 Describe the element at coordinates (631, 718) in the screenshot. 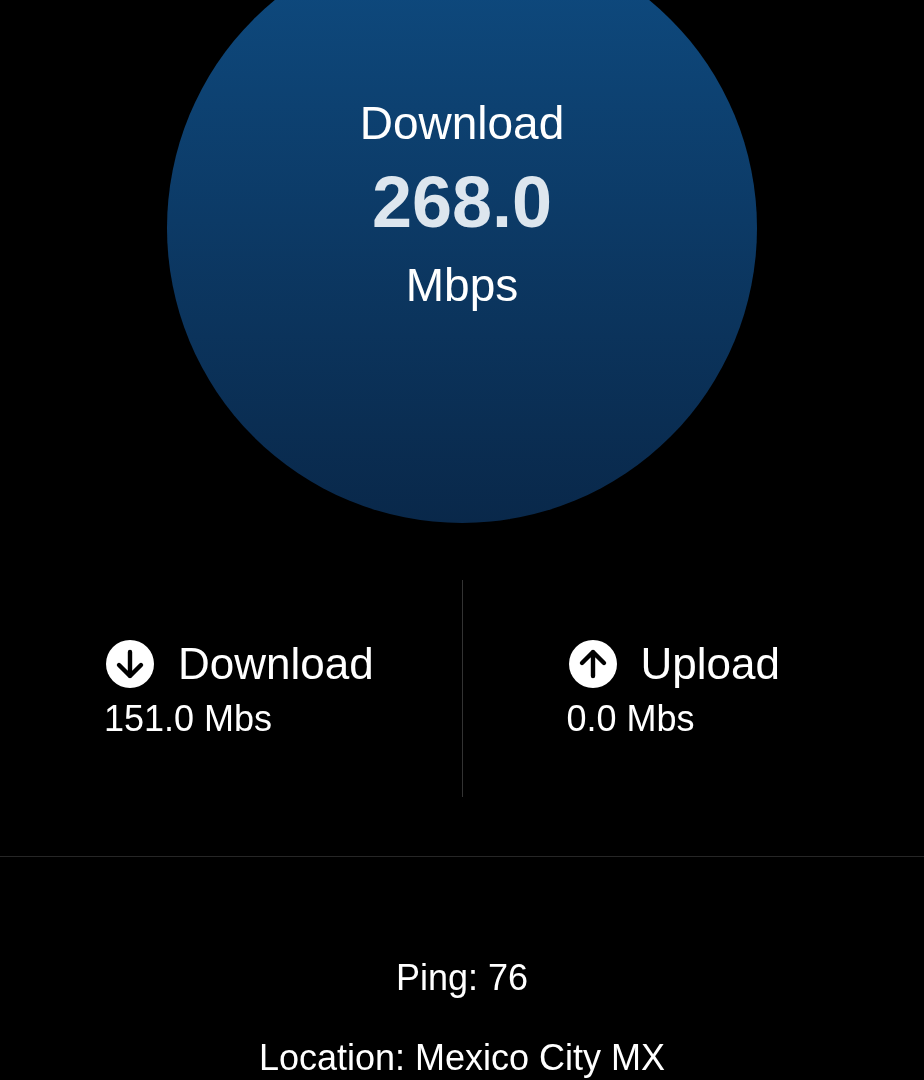

I see `stat-value: 0.0 Mbs` at that location.